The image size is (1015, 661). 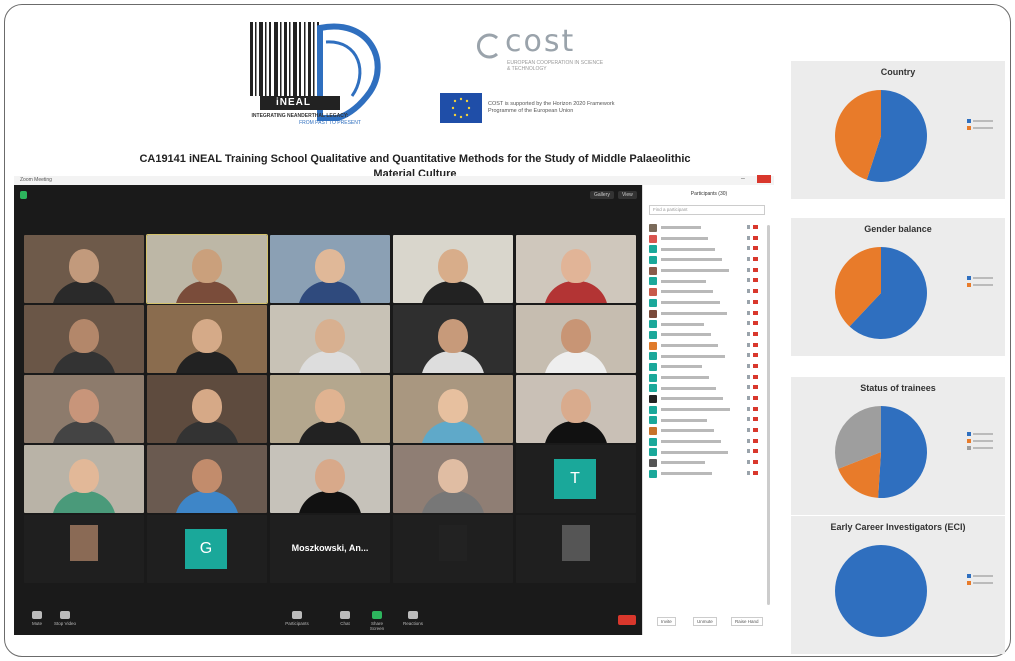 I want to click on participant-search-input: Find a participant, so click(x=707, y=210).